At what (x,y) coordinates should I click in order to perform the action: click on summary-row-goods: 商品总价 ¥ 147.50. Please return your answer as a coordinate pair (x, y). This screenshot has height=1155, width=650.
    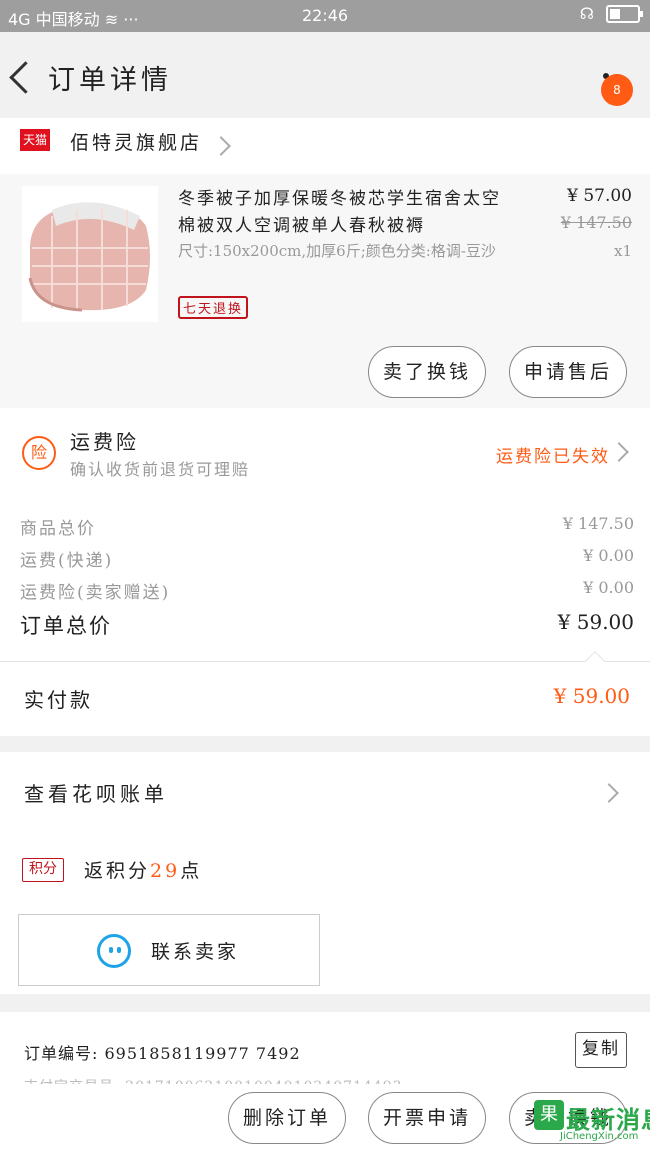
    Looking at the image, I should click on (327, 526).